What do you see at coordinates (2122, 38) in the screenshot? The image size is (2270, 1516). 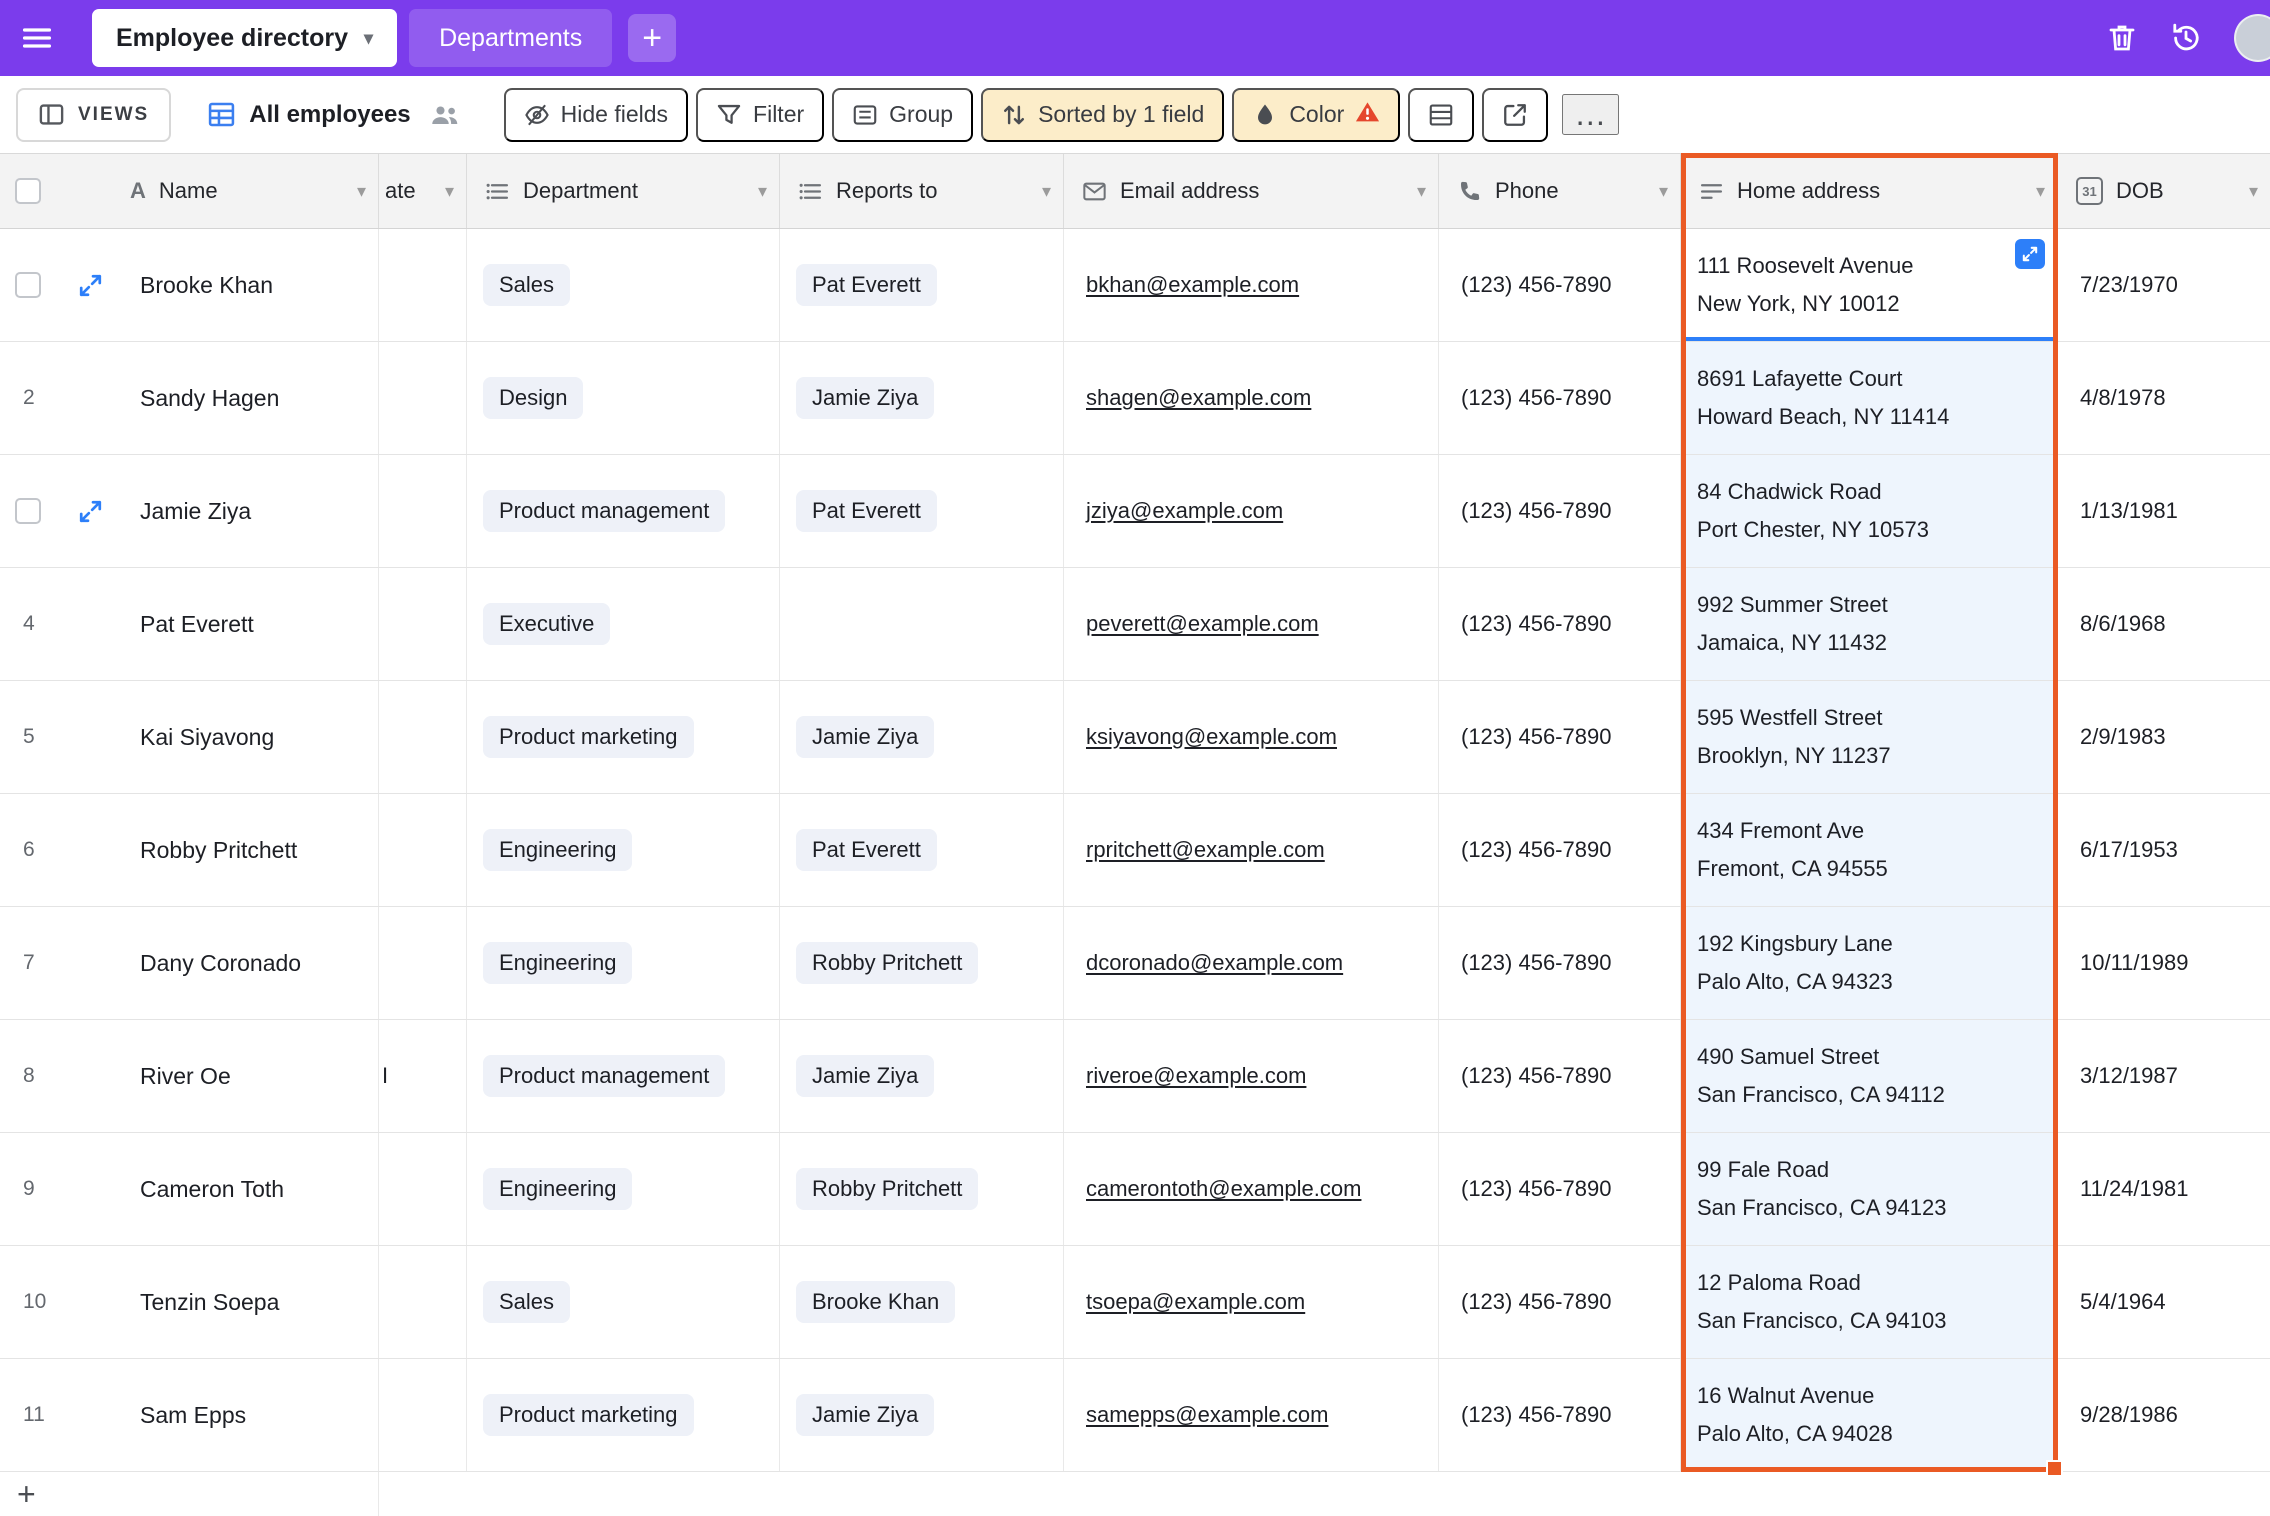 I see `trash-icon` at bounding box center [2122, 38].